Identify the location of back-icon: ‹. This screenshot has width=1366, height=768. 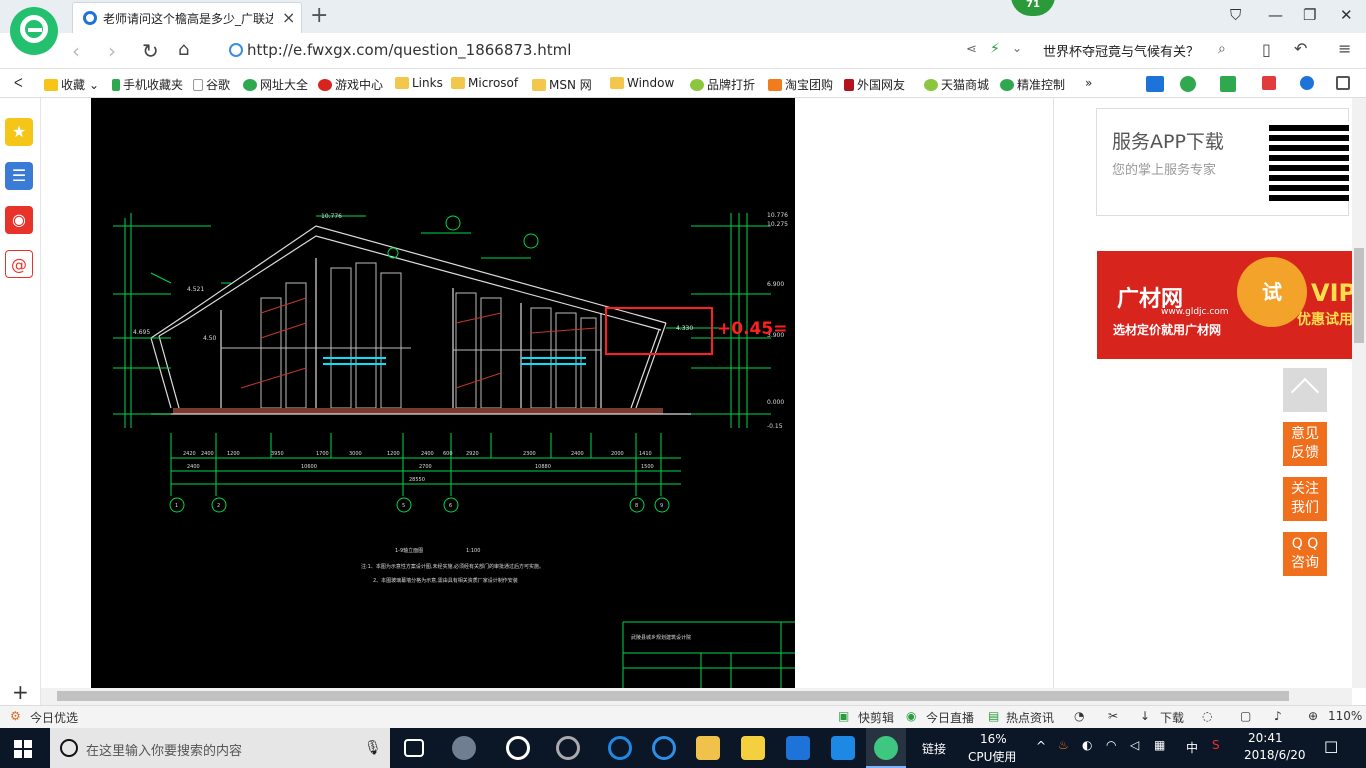
(76, 51).